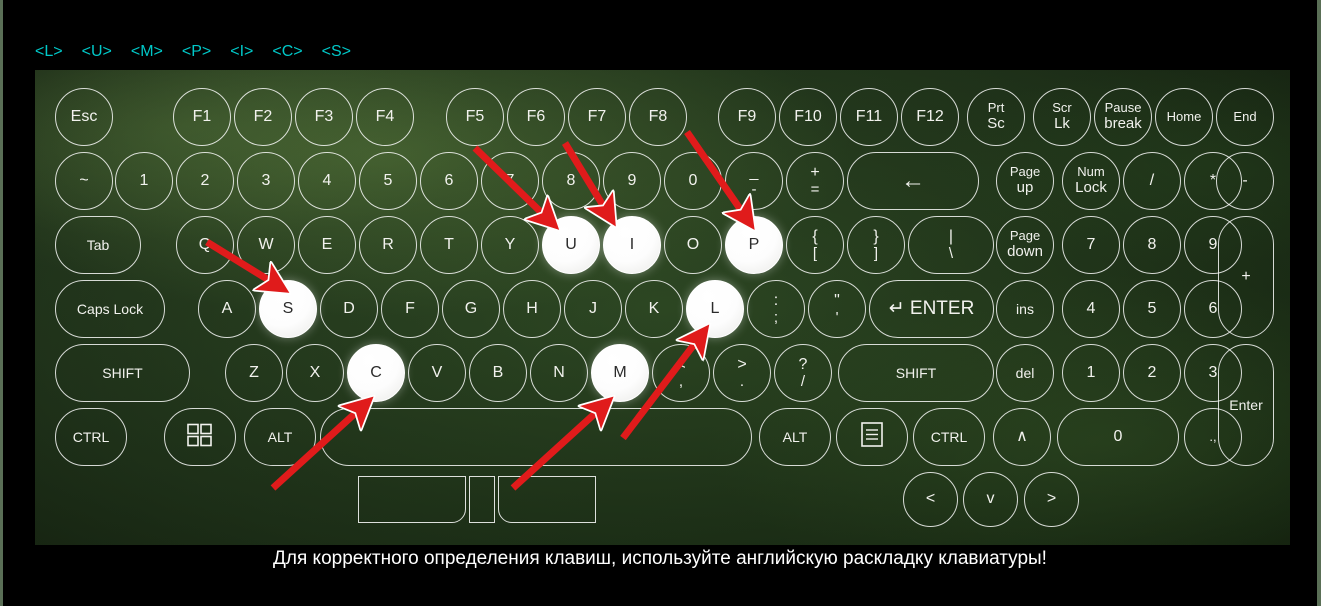 The image size is (1321, 606). What do you see at coordinates (1091, 309) in the screenshot?
I see `key-numpad-4: 4` at bounding box center [1091, 309].